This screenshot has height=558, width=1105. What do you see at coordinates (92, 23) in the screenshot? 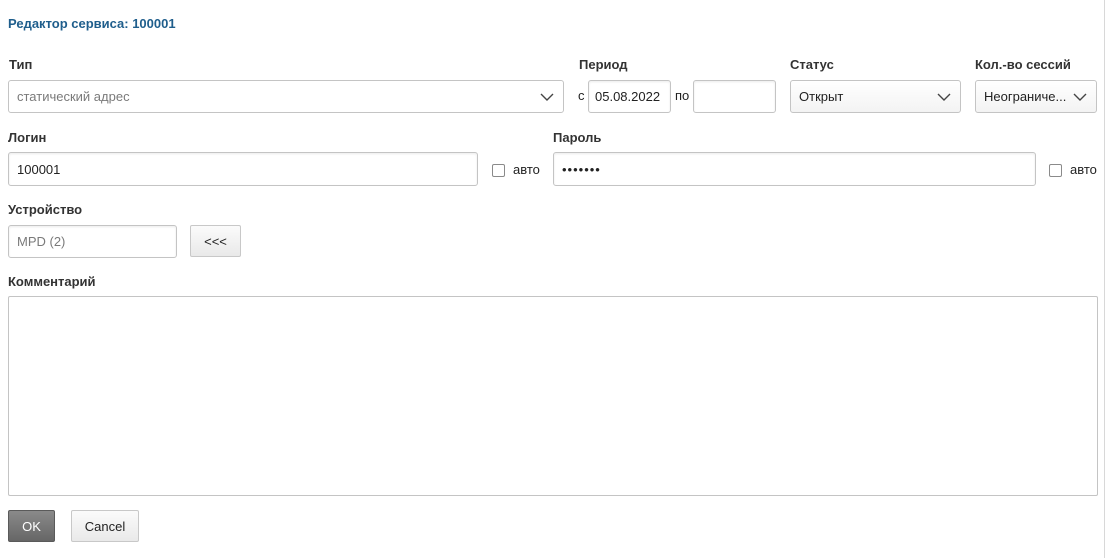
I see `dialog-title: Редактор сервиса: 100001` at bounding box center [92, 23].